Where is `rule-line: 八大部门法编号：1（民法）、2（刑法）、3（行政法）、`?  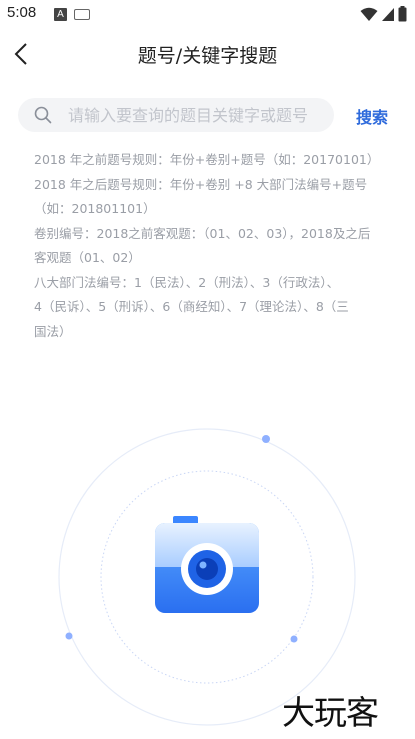
rule-line: 八大部门法编号：1（民法）、2（刑法）、3（行政法）、 is located at coordinates (187, 282).